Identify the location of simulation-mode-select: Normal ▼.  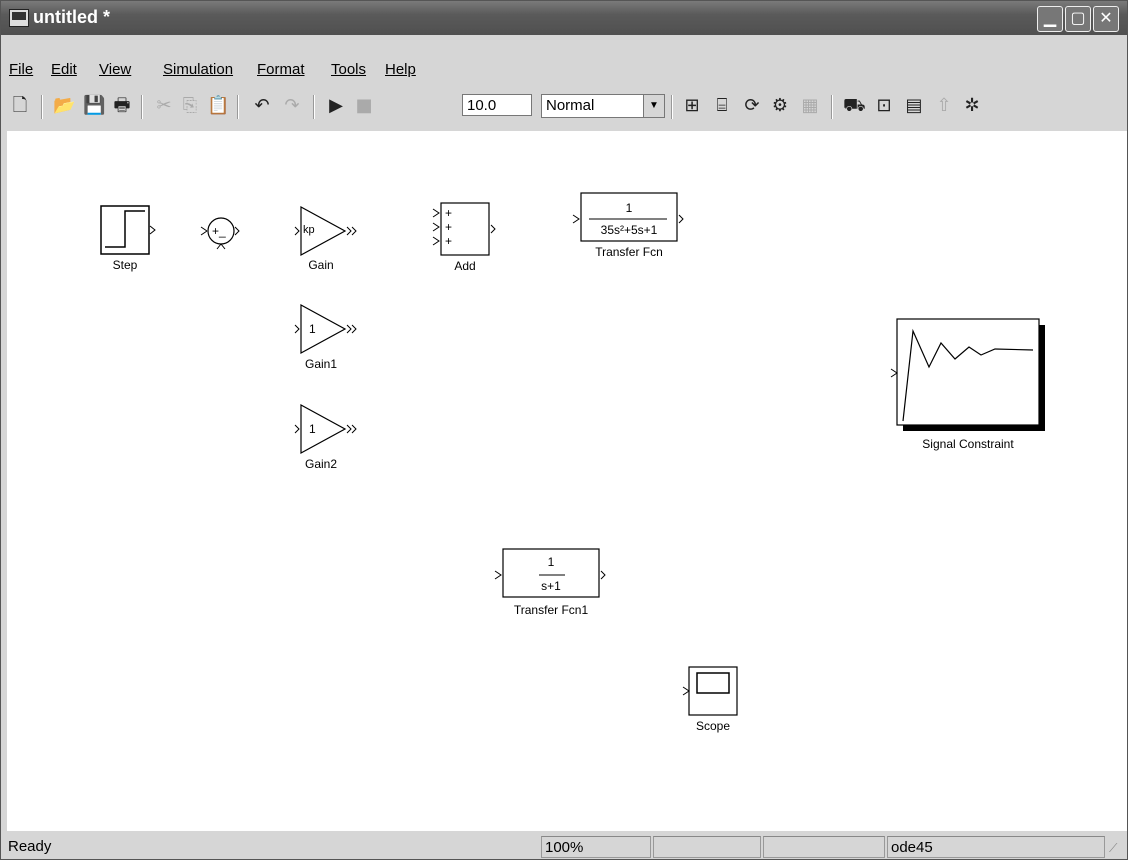
(603, 106).